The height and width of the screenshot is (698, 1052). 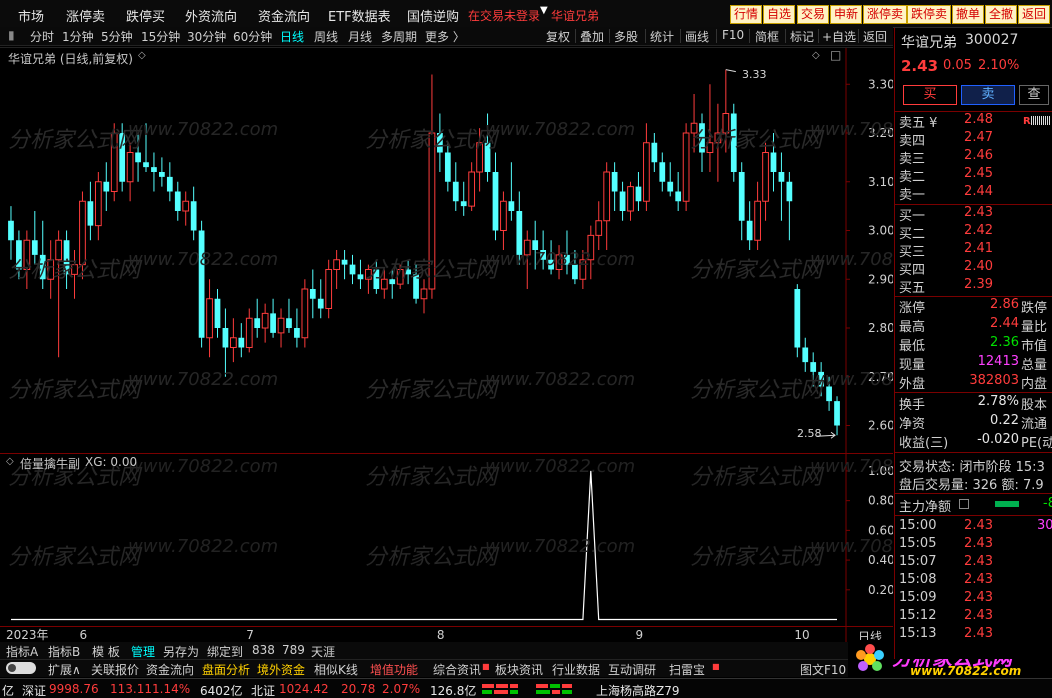 I want to click on adjust-button: 复权, so click(x=558, y=36).